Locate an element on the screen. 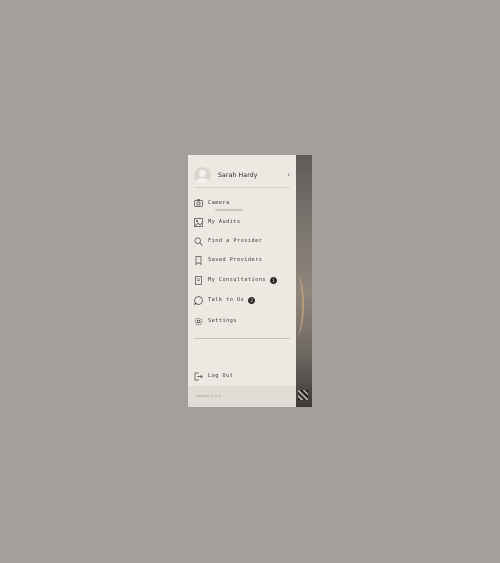 The height and width of the screenshot is (563, 500). menu-item-find-provider: Find a Provider is located at coordinates (242, 241).